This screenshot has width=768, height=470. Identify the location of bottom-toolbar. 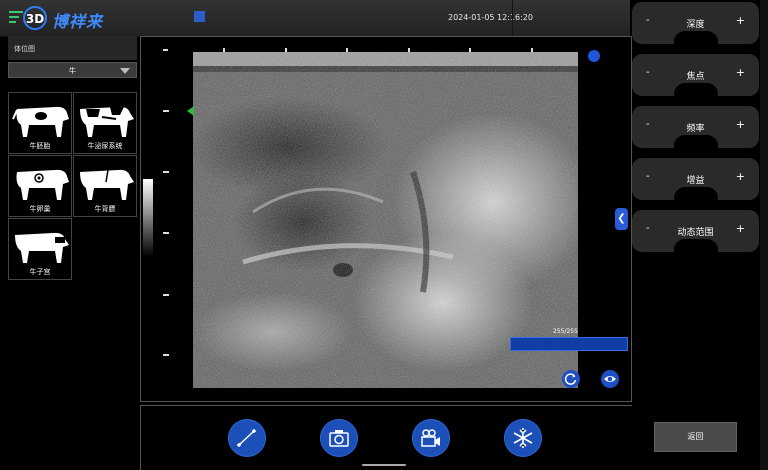
(386, 437).